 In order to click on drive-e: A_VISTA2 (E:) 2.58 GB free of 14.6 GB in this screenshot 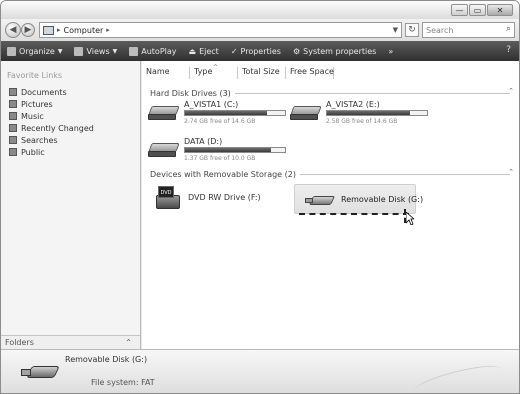, I will do `click(365, 114)`.